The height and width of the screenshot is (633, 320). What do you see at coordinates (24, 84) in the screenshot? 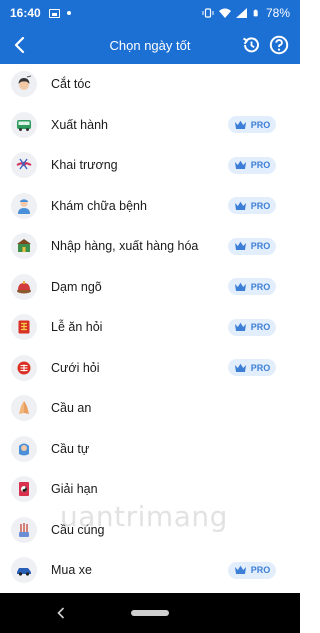
I see `haircut-icon` at bounding box center [24, 84].